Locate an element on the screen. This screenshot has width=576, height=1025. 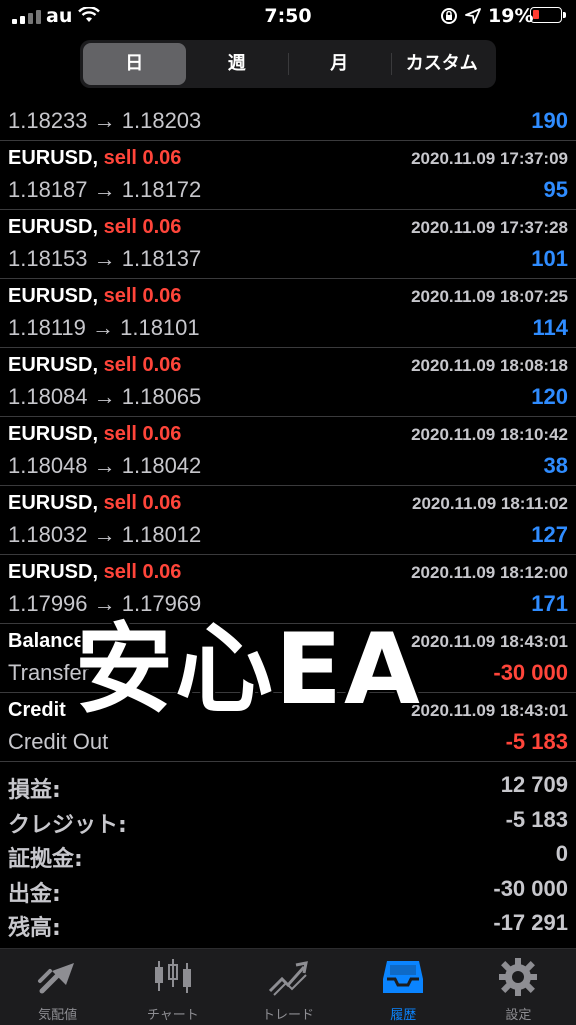
tab-label: トレード is located at coordinates (288, 1015).